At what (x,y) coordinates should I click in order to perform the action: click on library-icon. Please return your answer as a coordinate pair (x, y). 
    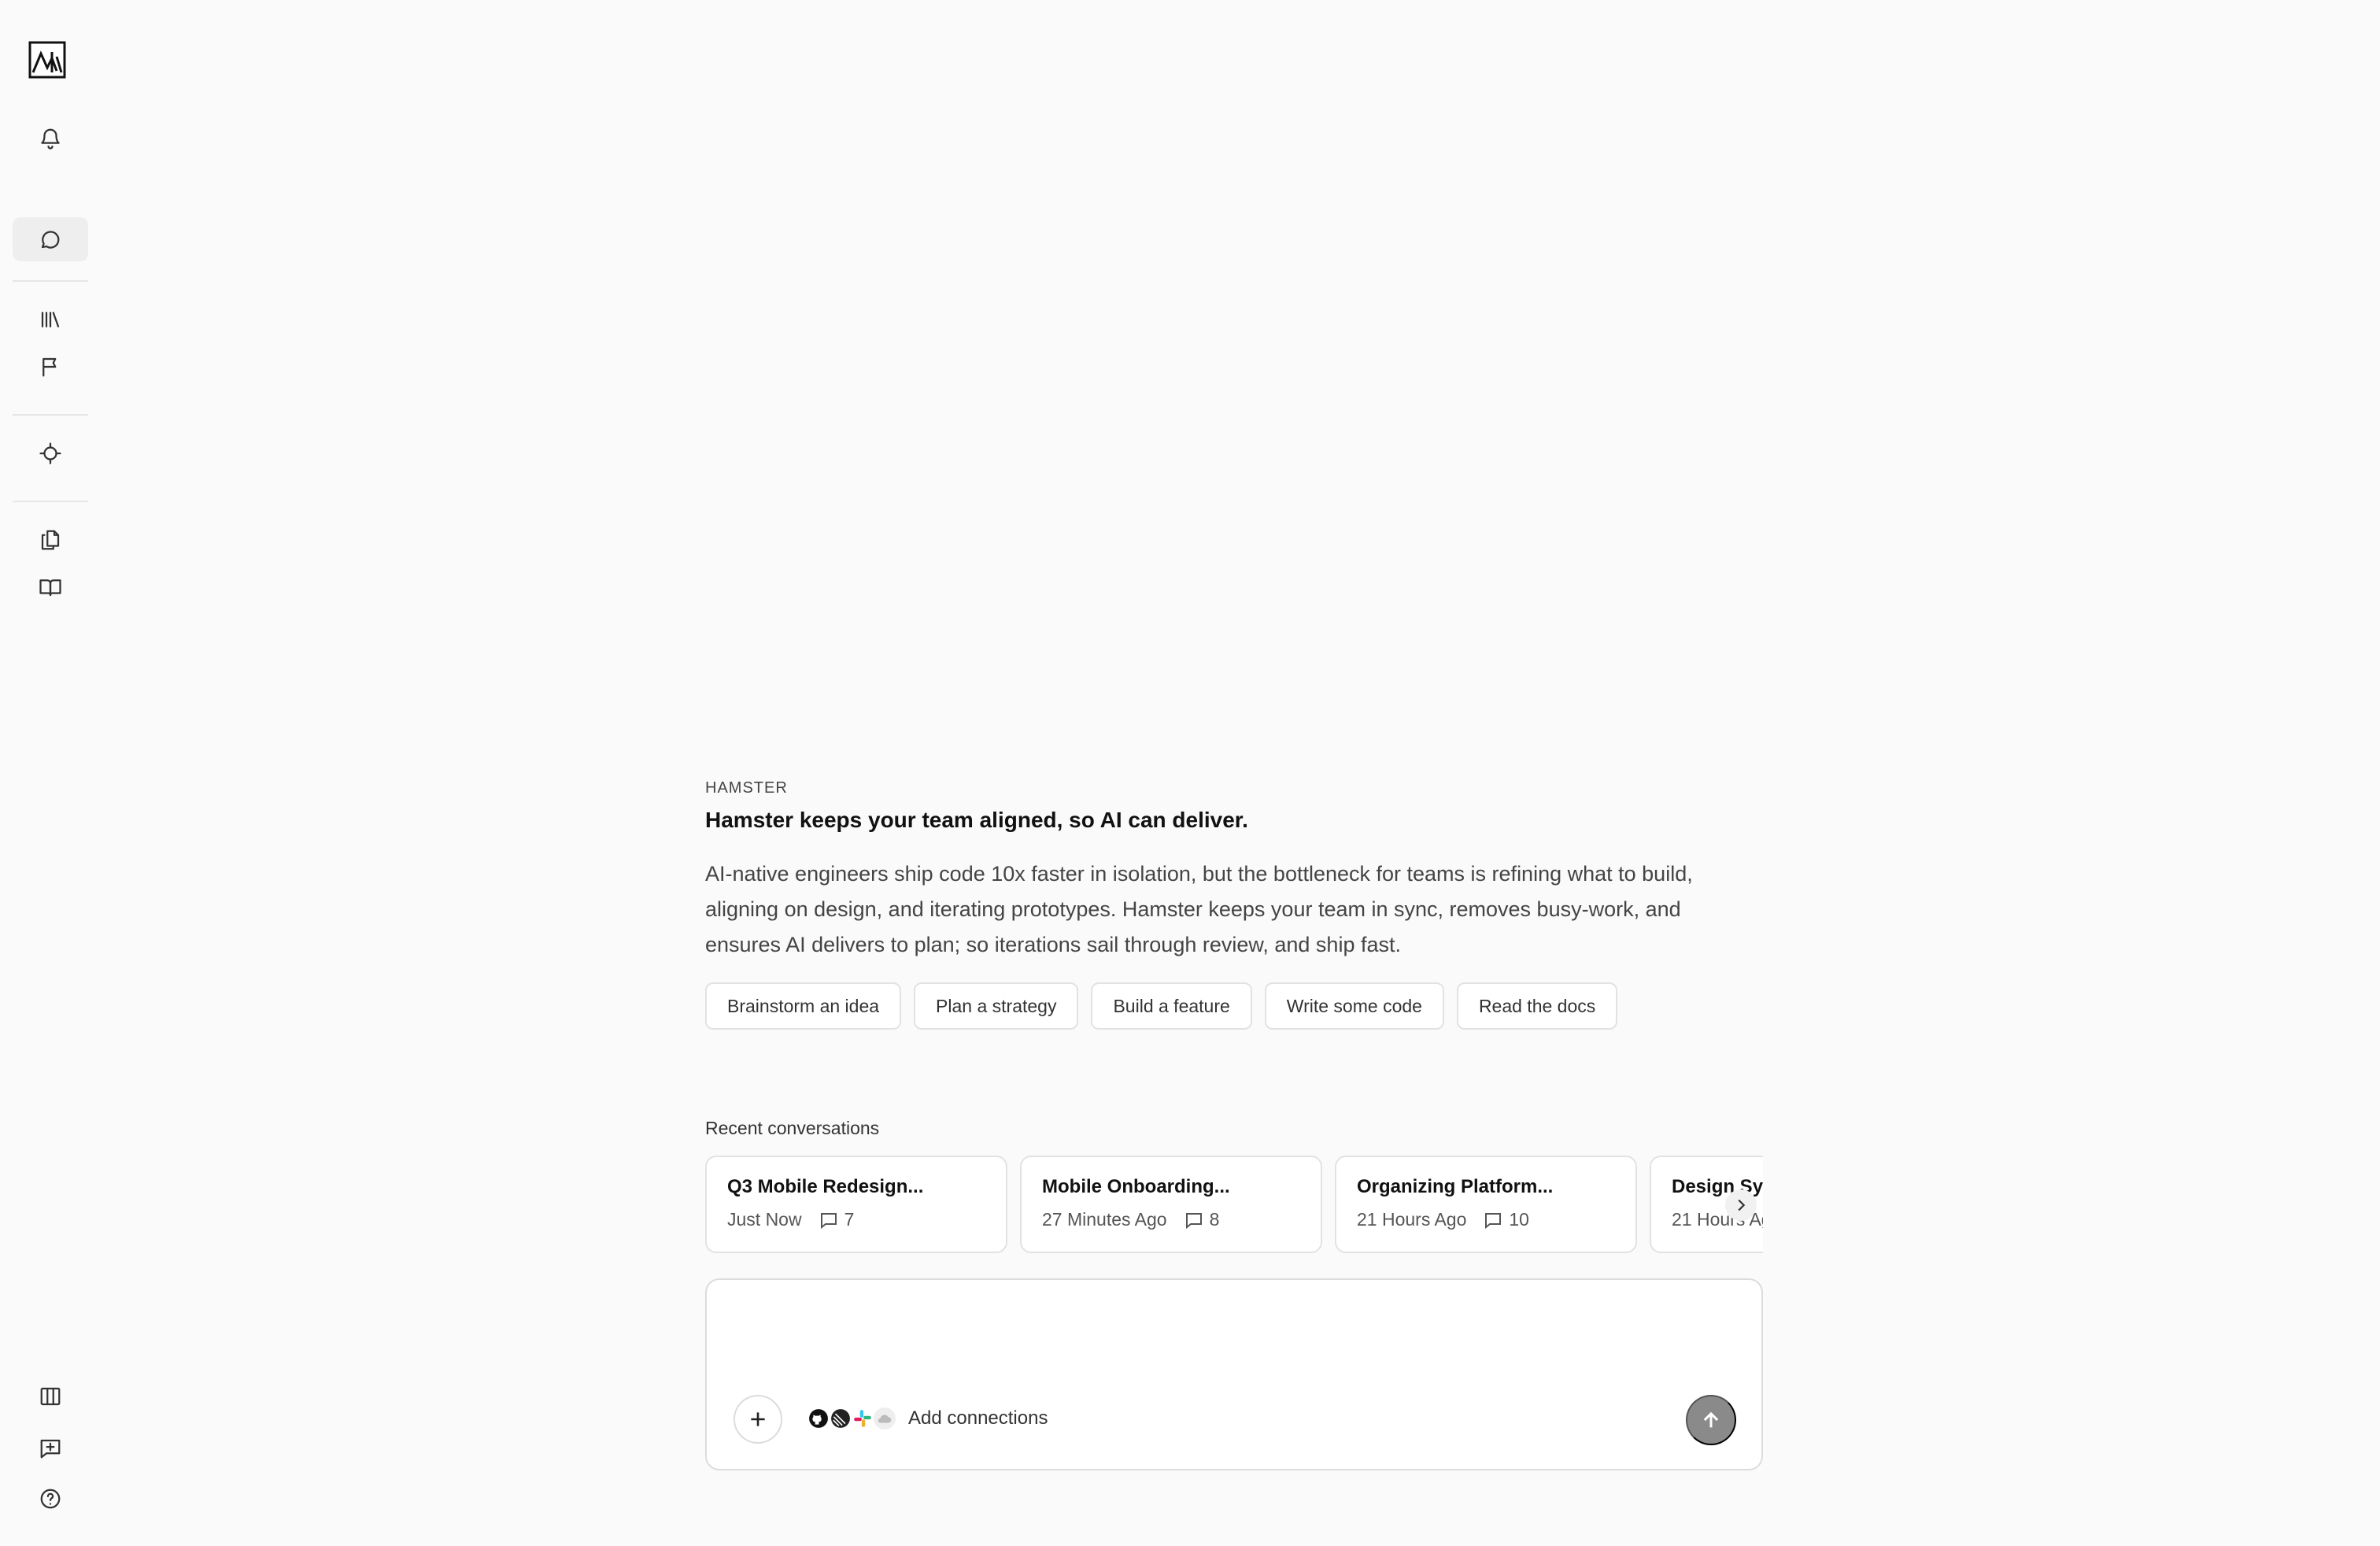
    Looking at the image, I should click on (50, 319).